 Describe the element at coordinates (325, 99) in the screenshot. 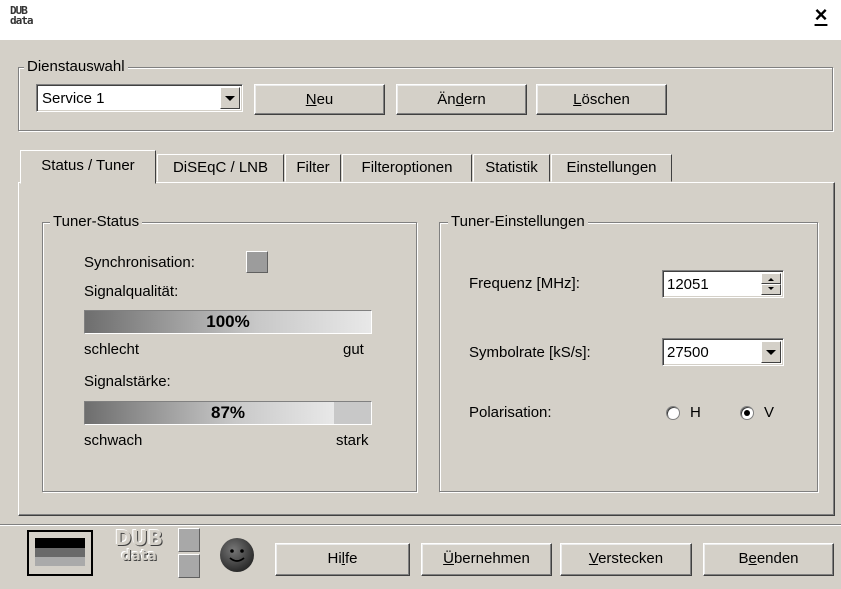

I see `neu-label-post: eu` at that location.